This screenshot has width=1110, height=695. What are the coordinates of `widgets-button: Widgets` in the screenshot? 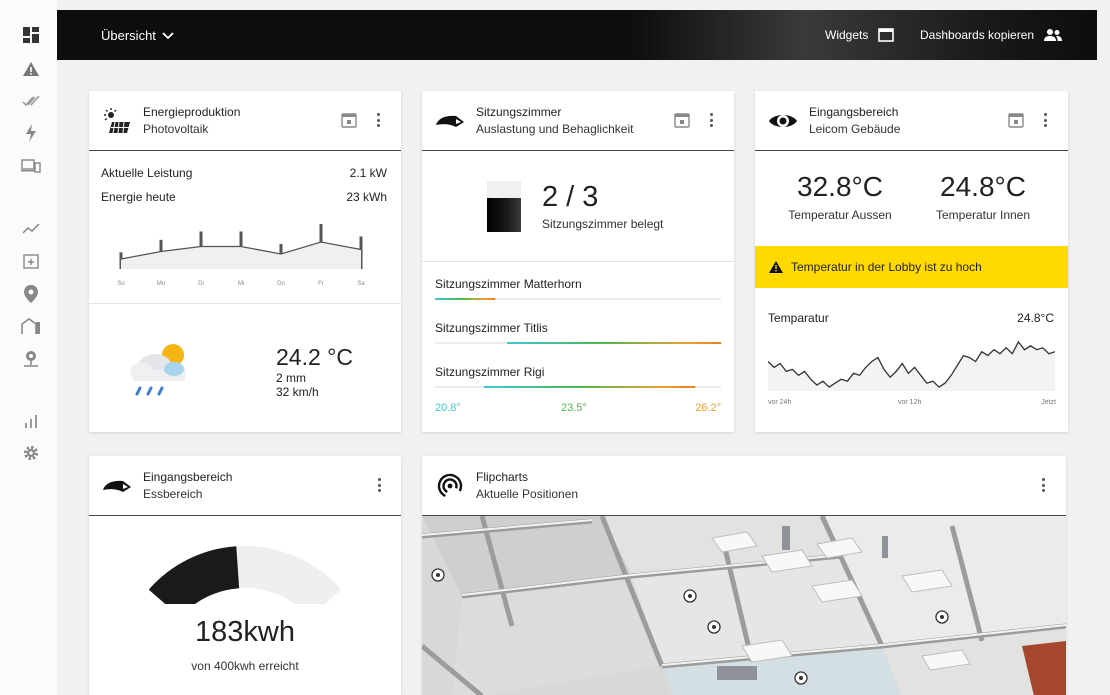 It's located at (860, 35).